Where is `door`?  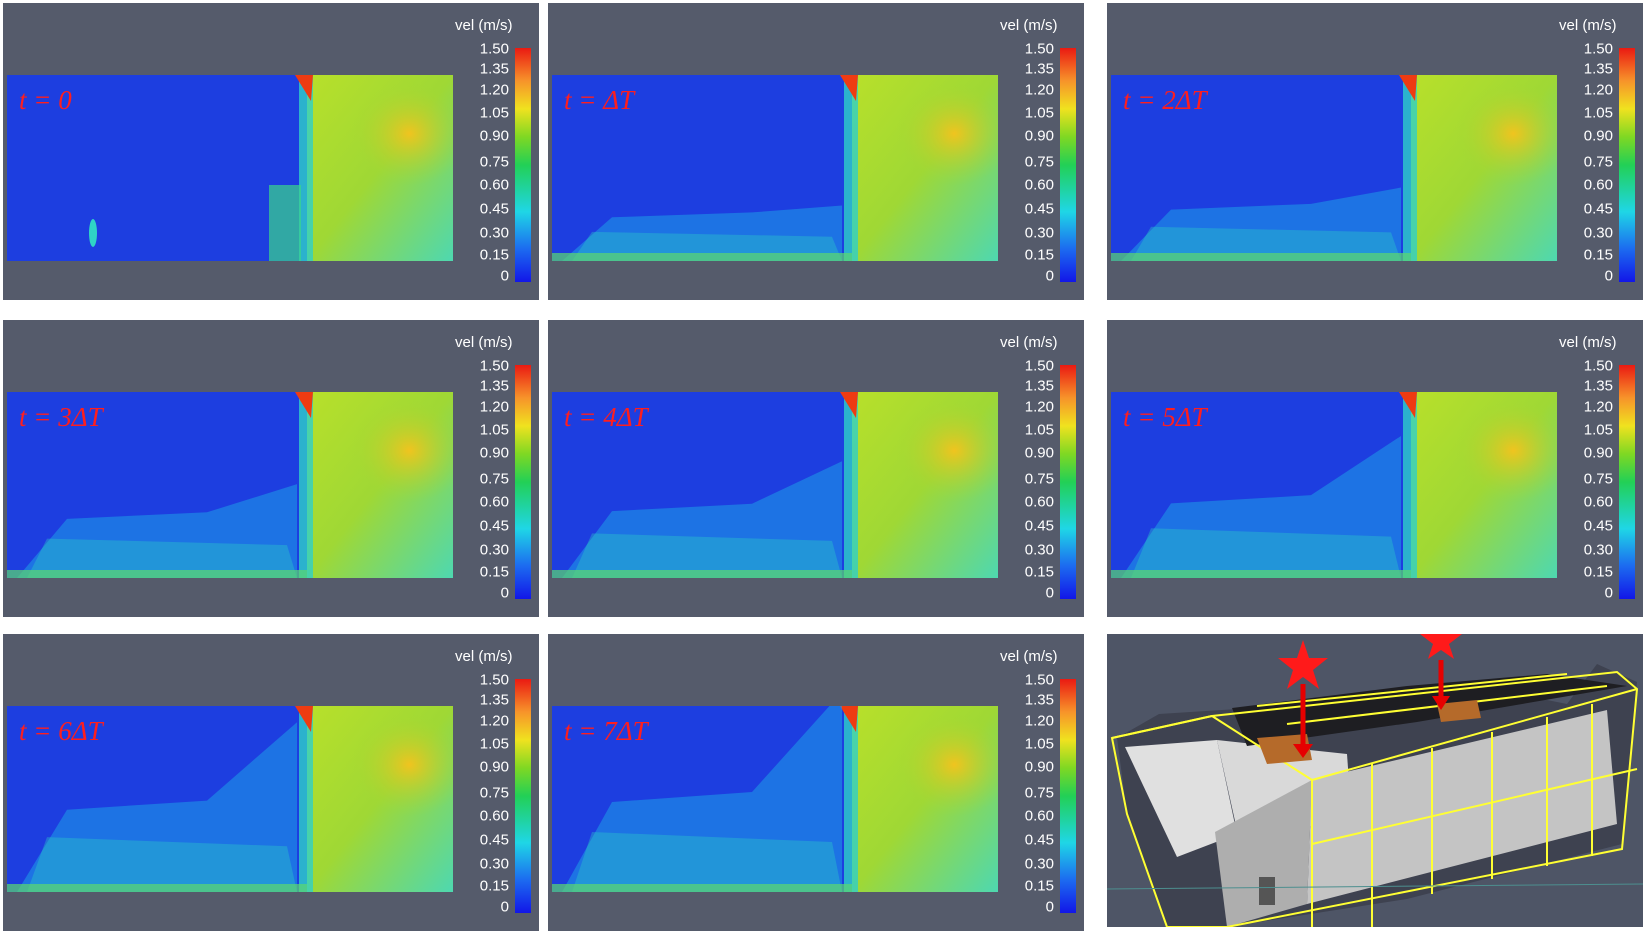 door is located at coordinates (1267, 891).